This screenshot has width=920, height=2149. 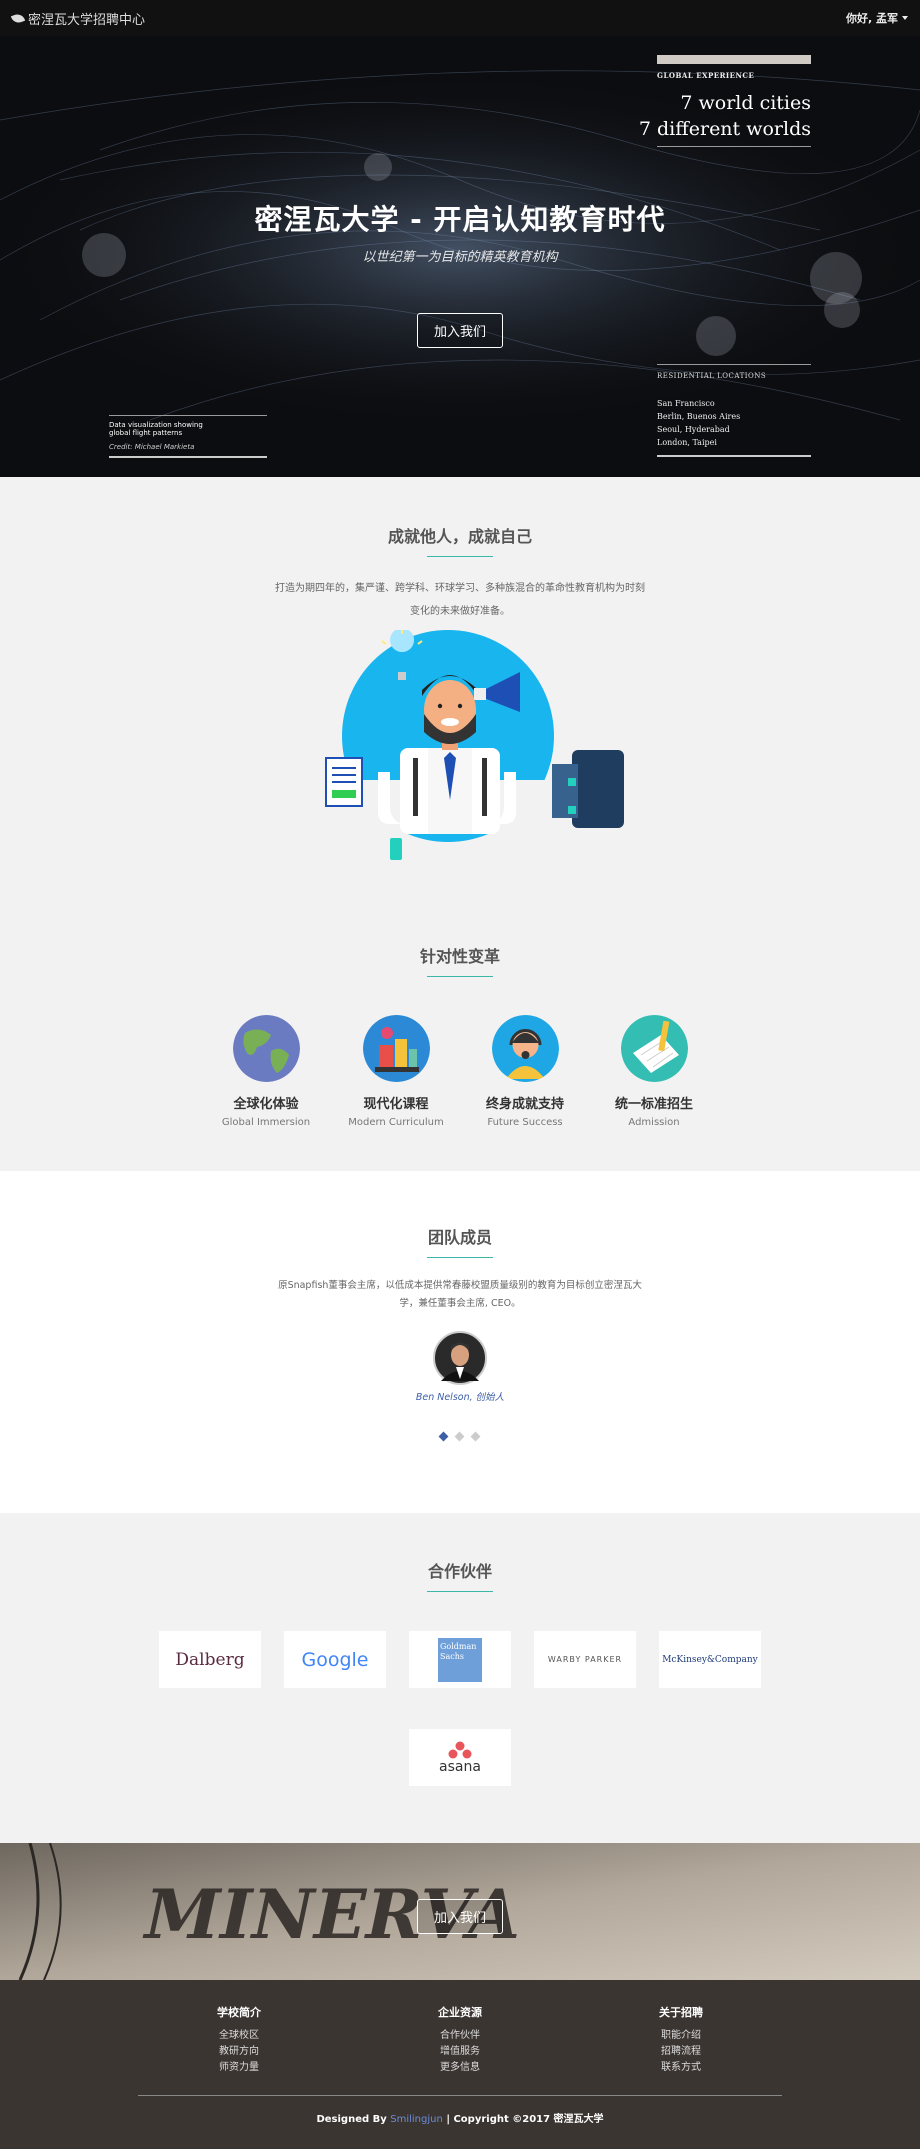 I want to click on city-item: London, Taipei, so click(x=687, y=442).